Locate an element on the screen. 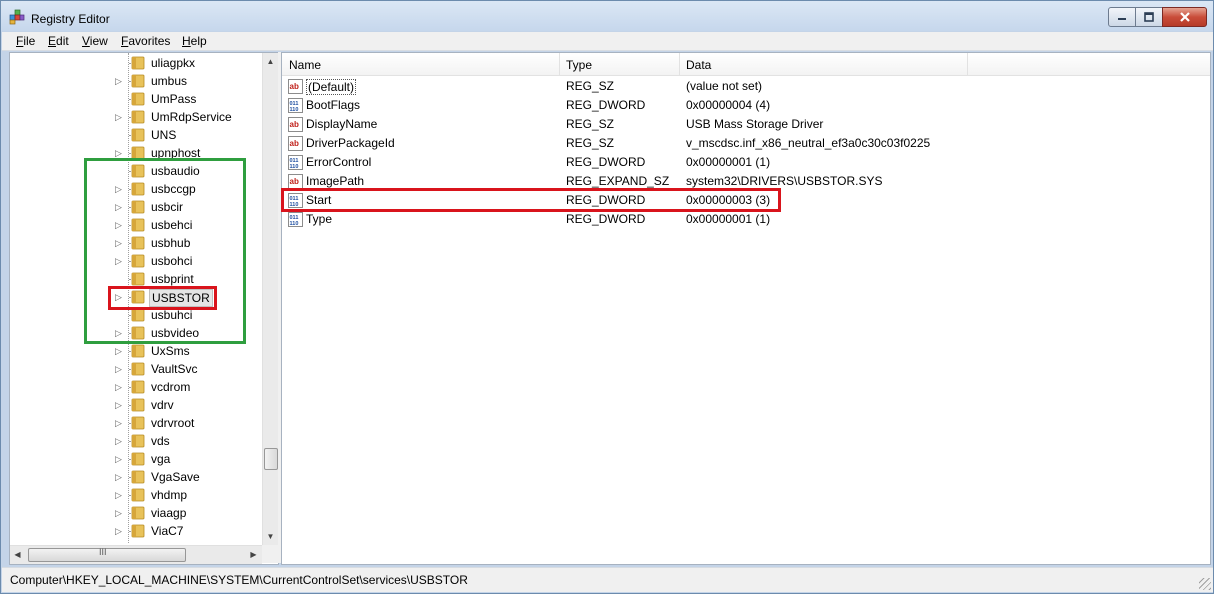 The image size is (1214, 594). tree-node-usbaudio: usbaudio is located at coordinates (136, 171).